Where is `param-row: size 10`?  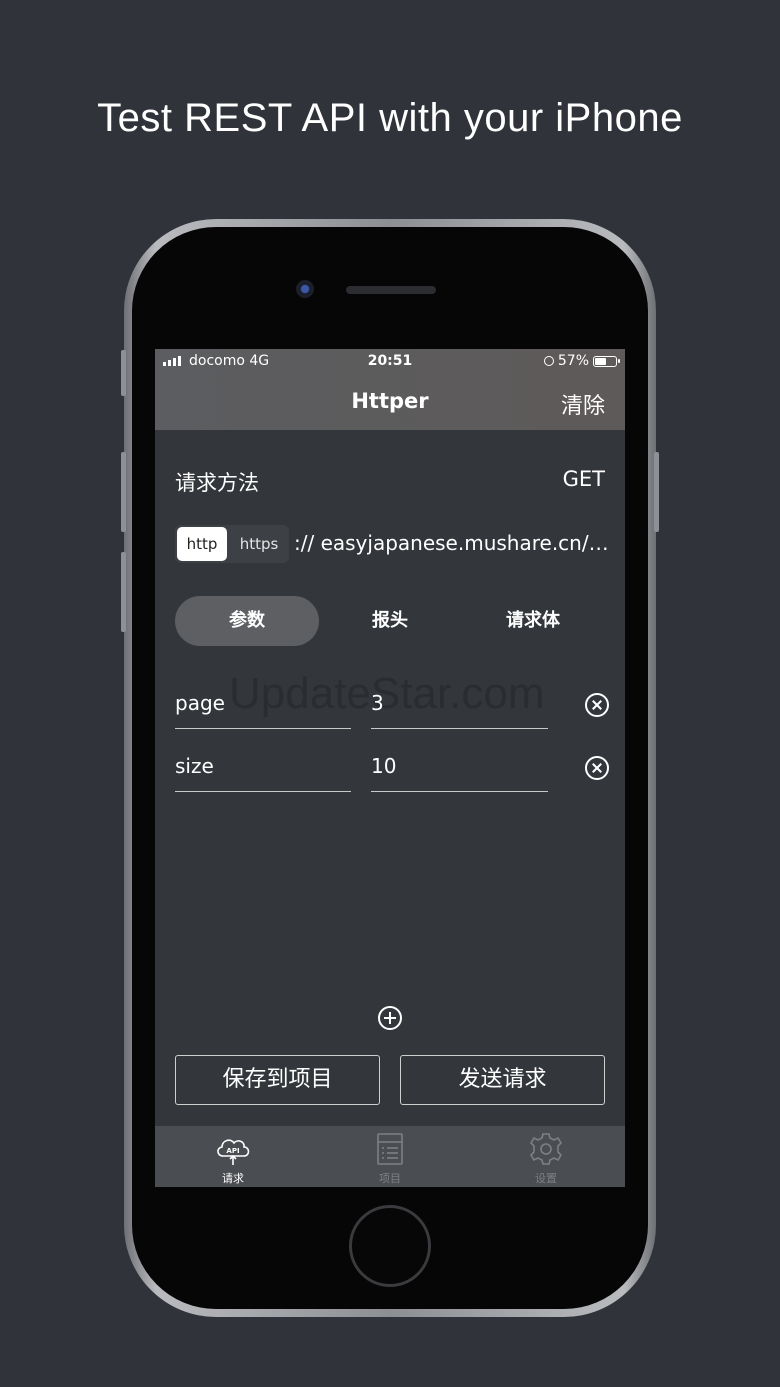 param-row: size 10 is located at coordinates (392, 764).